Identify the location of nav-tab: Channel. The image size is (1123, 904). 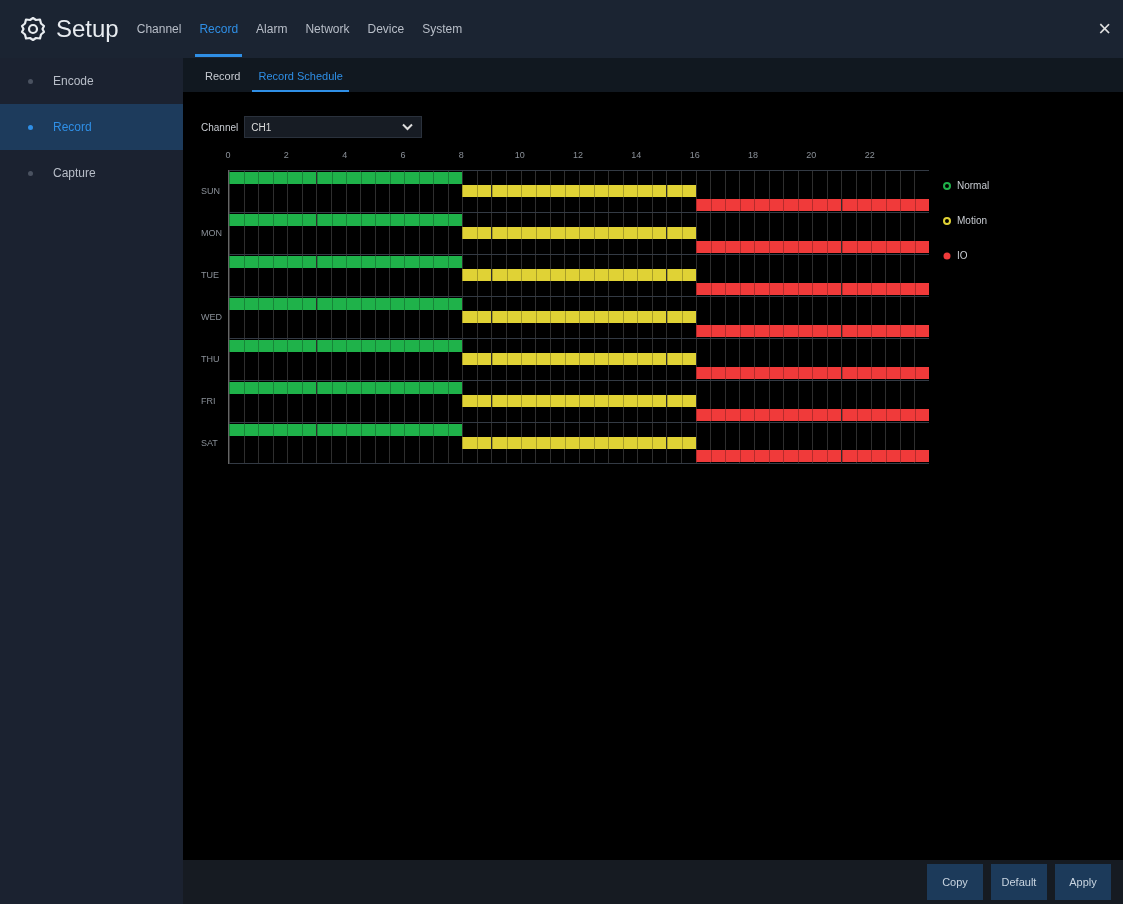
(159, 29).